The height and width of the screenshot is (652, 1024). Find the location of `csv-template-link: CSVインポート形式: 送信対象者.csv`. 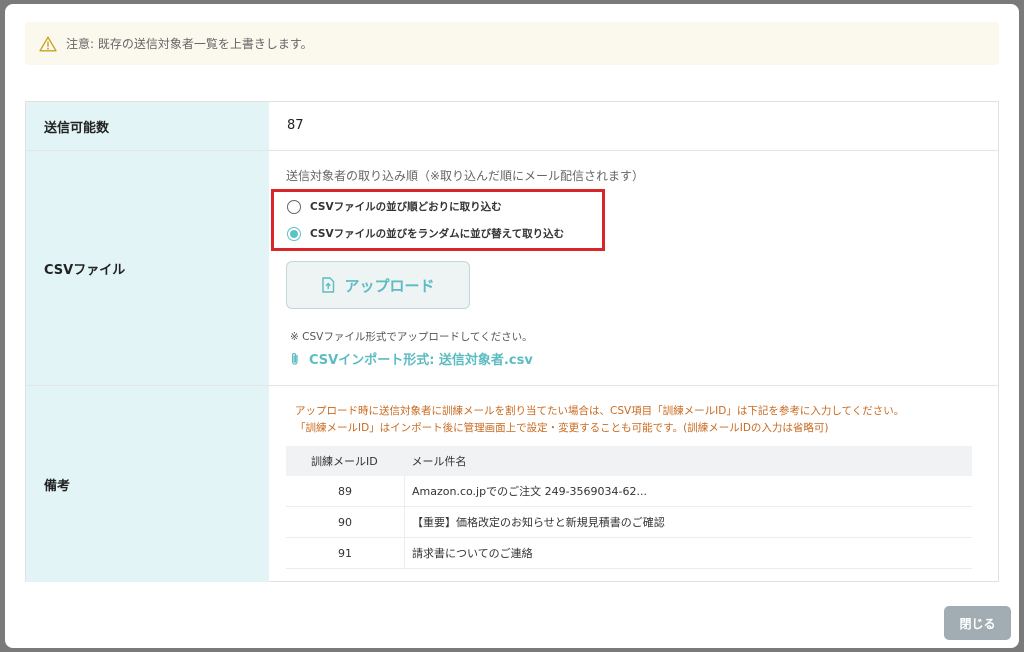

csv-template-link: CSVインポート形式: 送信対象者.csv is located at coordinates (411, 358).